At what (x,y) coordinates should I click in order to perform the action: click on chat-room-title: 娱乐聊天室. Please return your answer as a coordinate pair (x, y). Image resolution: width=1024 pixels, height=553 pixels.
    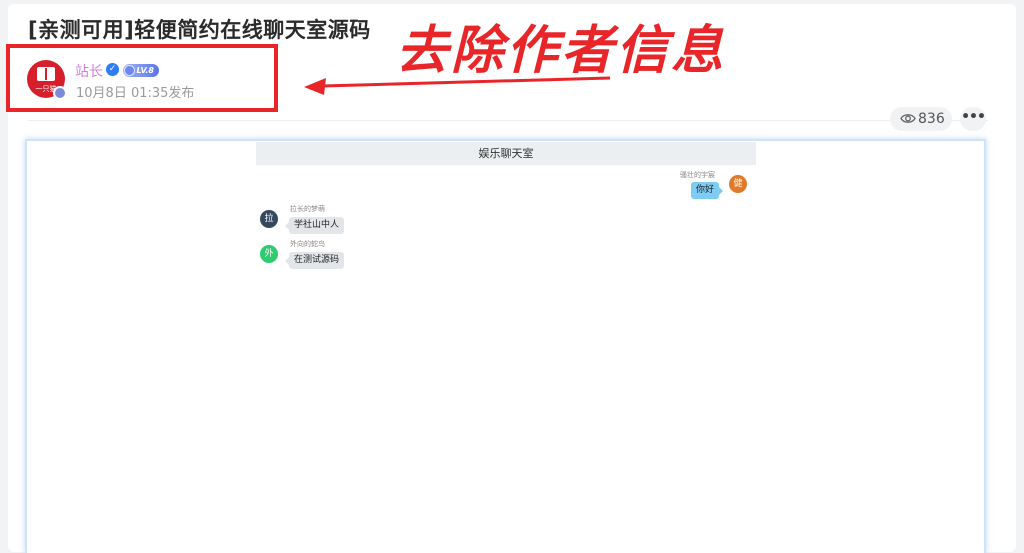
    Looking at the image, I should click on (506, 153).